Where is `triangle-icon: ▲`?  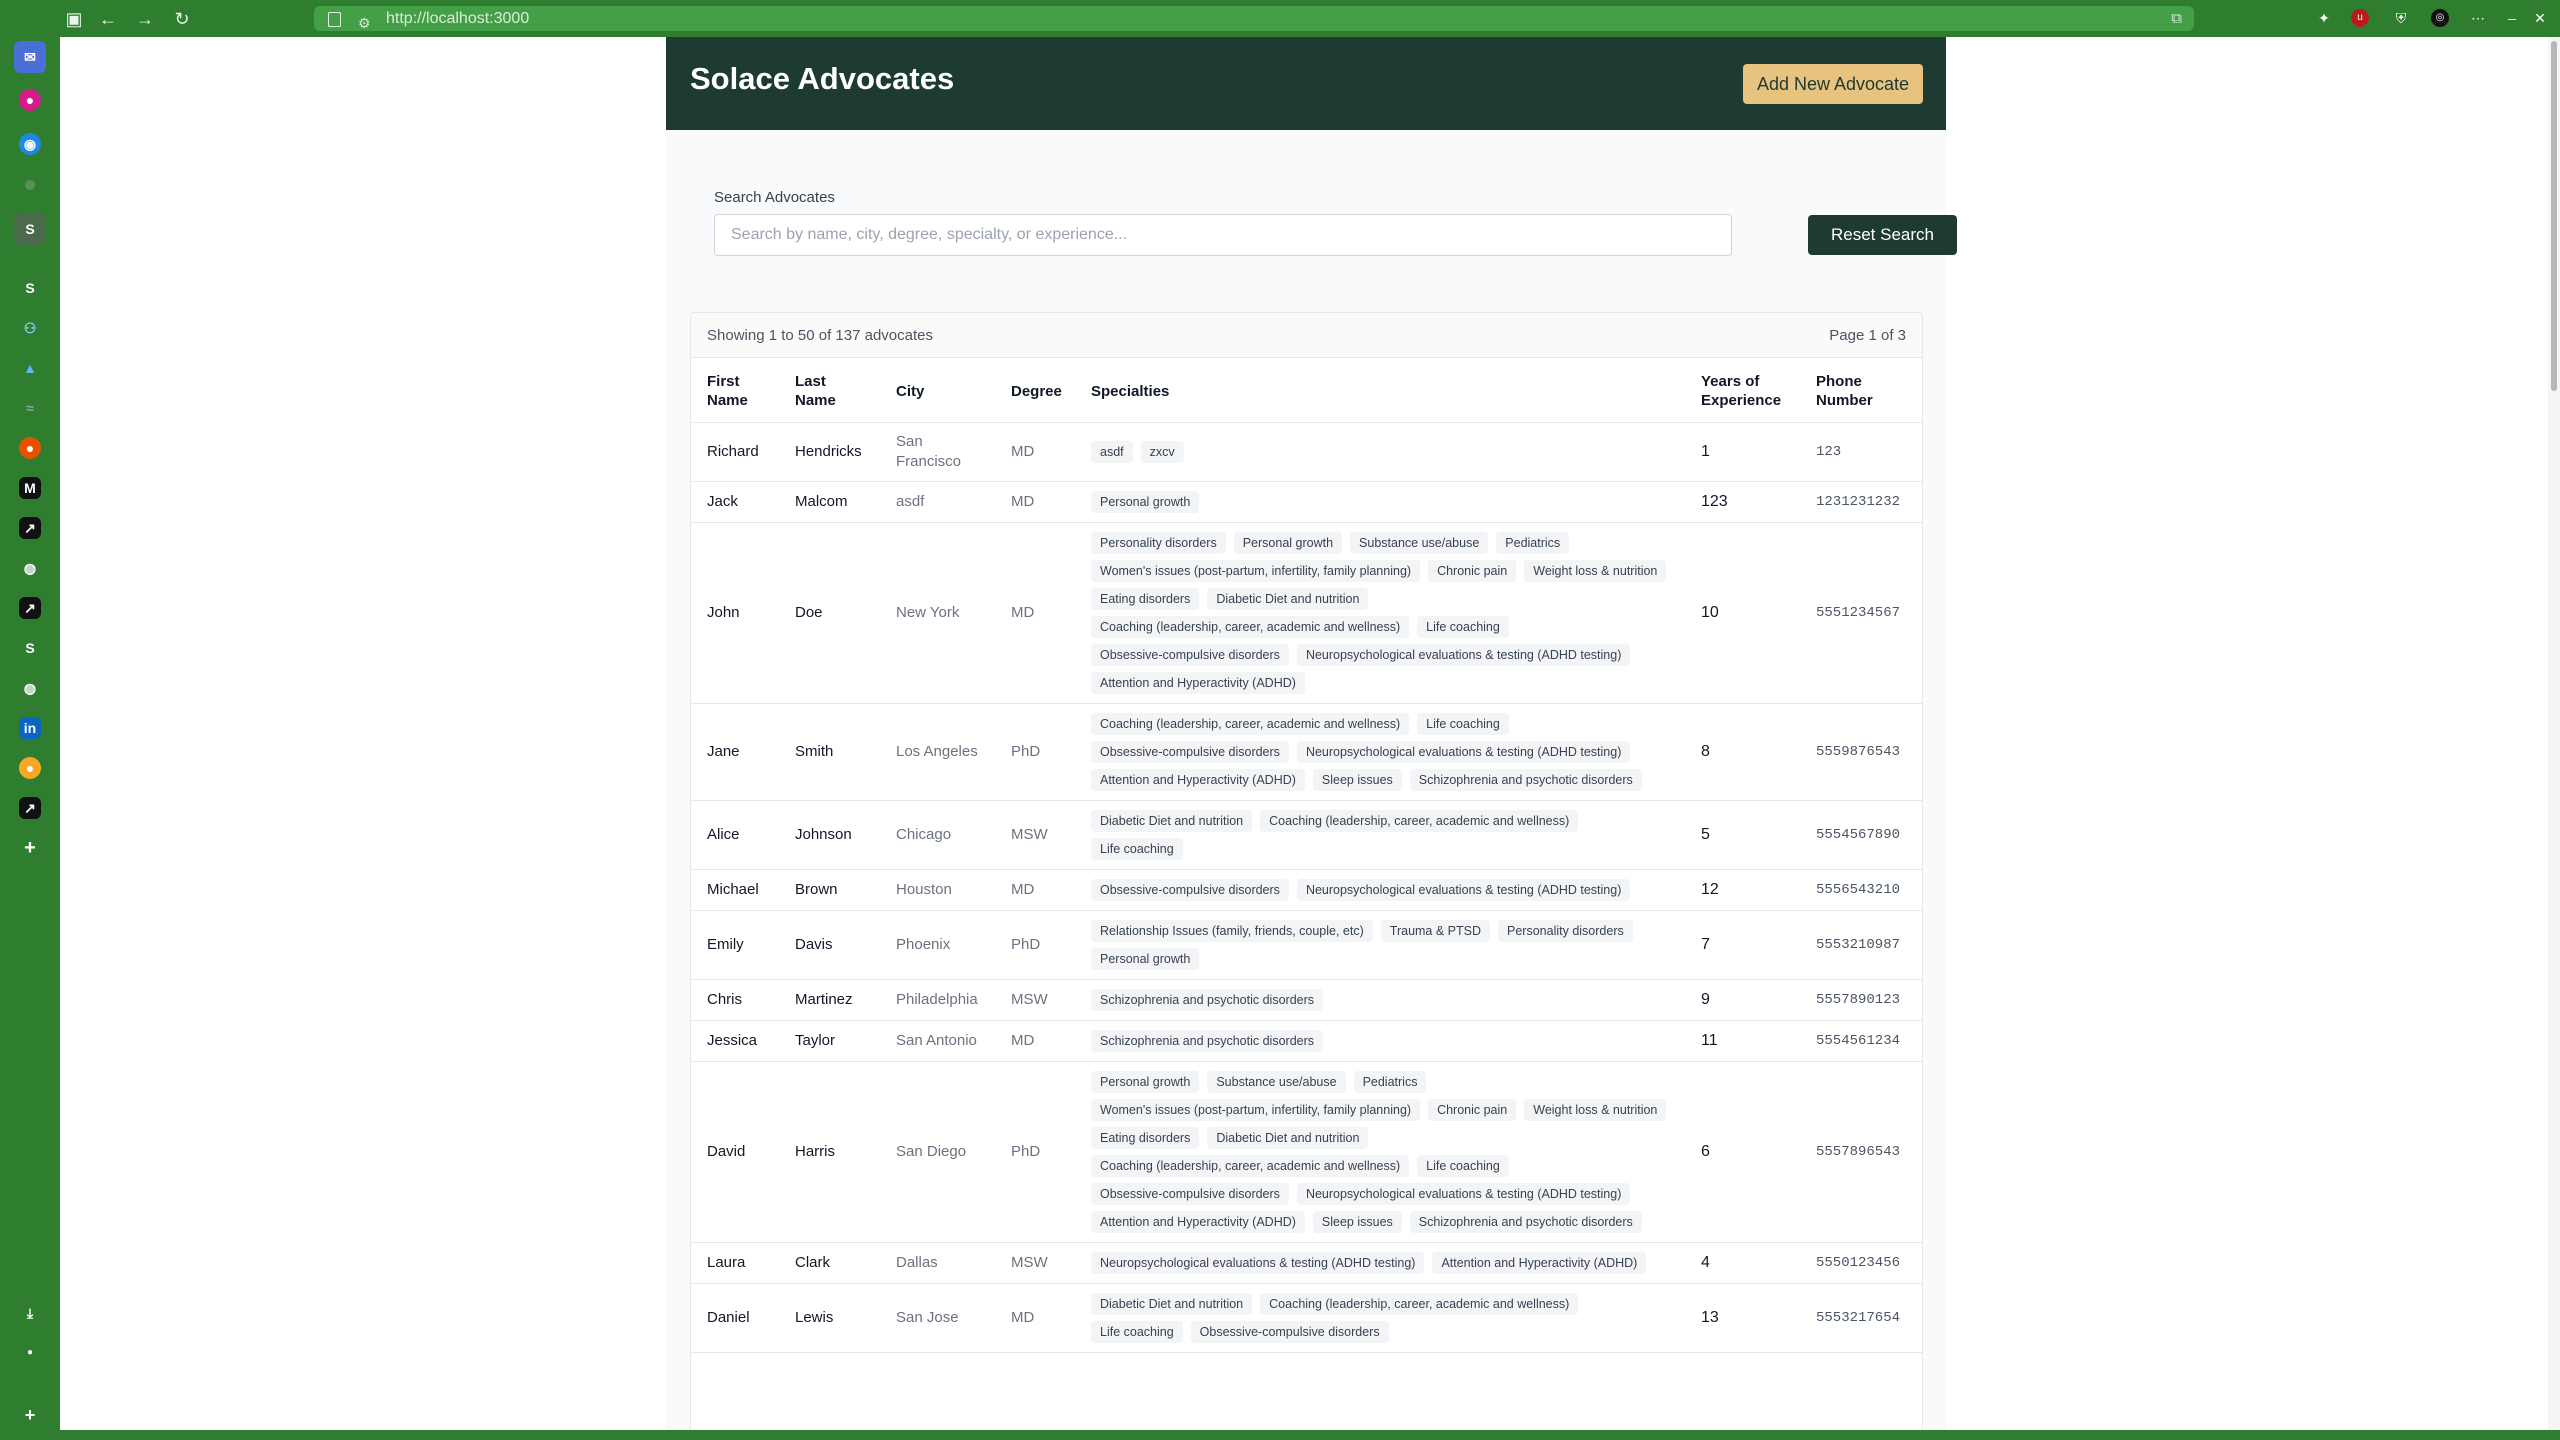
triangle-icon: ▲ is located at coordinates (30, 368).